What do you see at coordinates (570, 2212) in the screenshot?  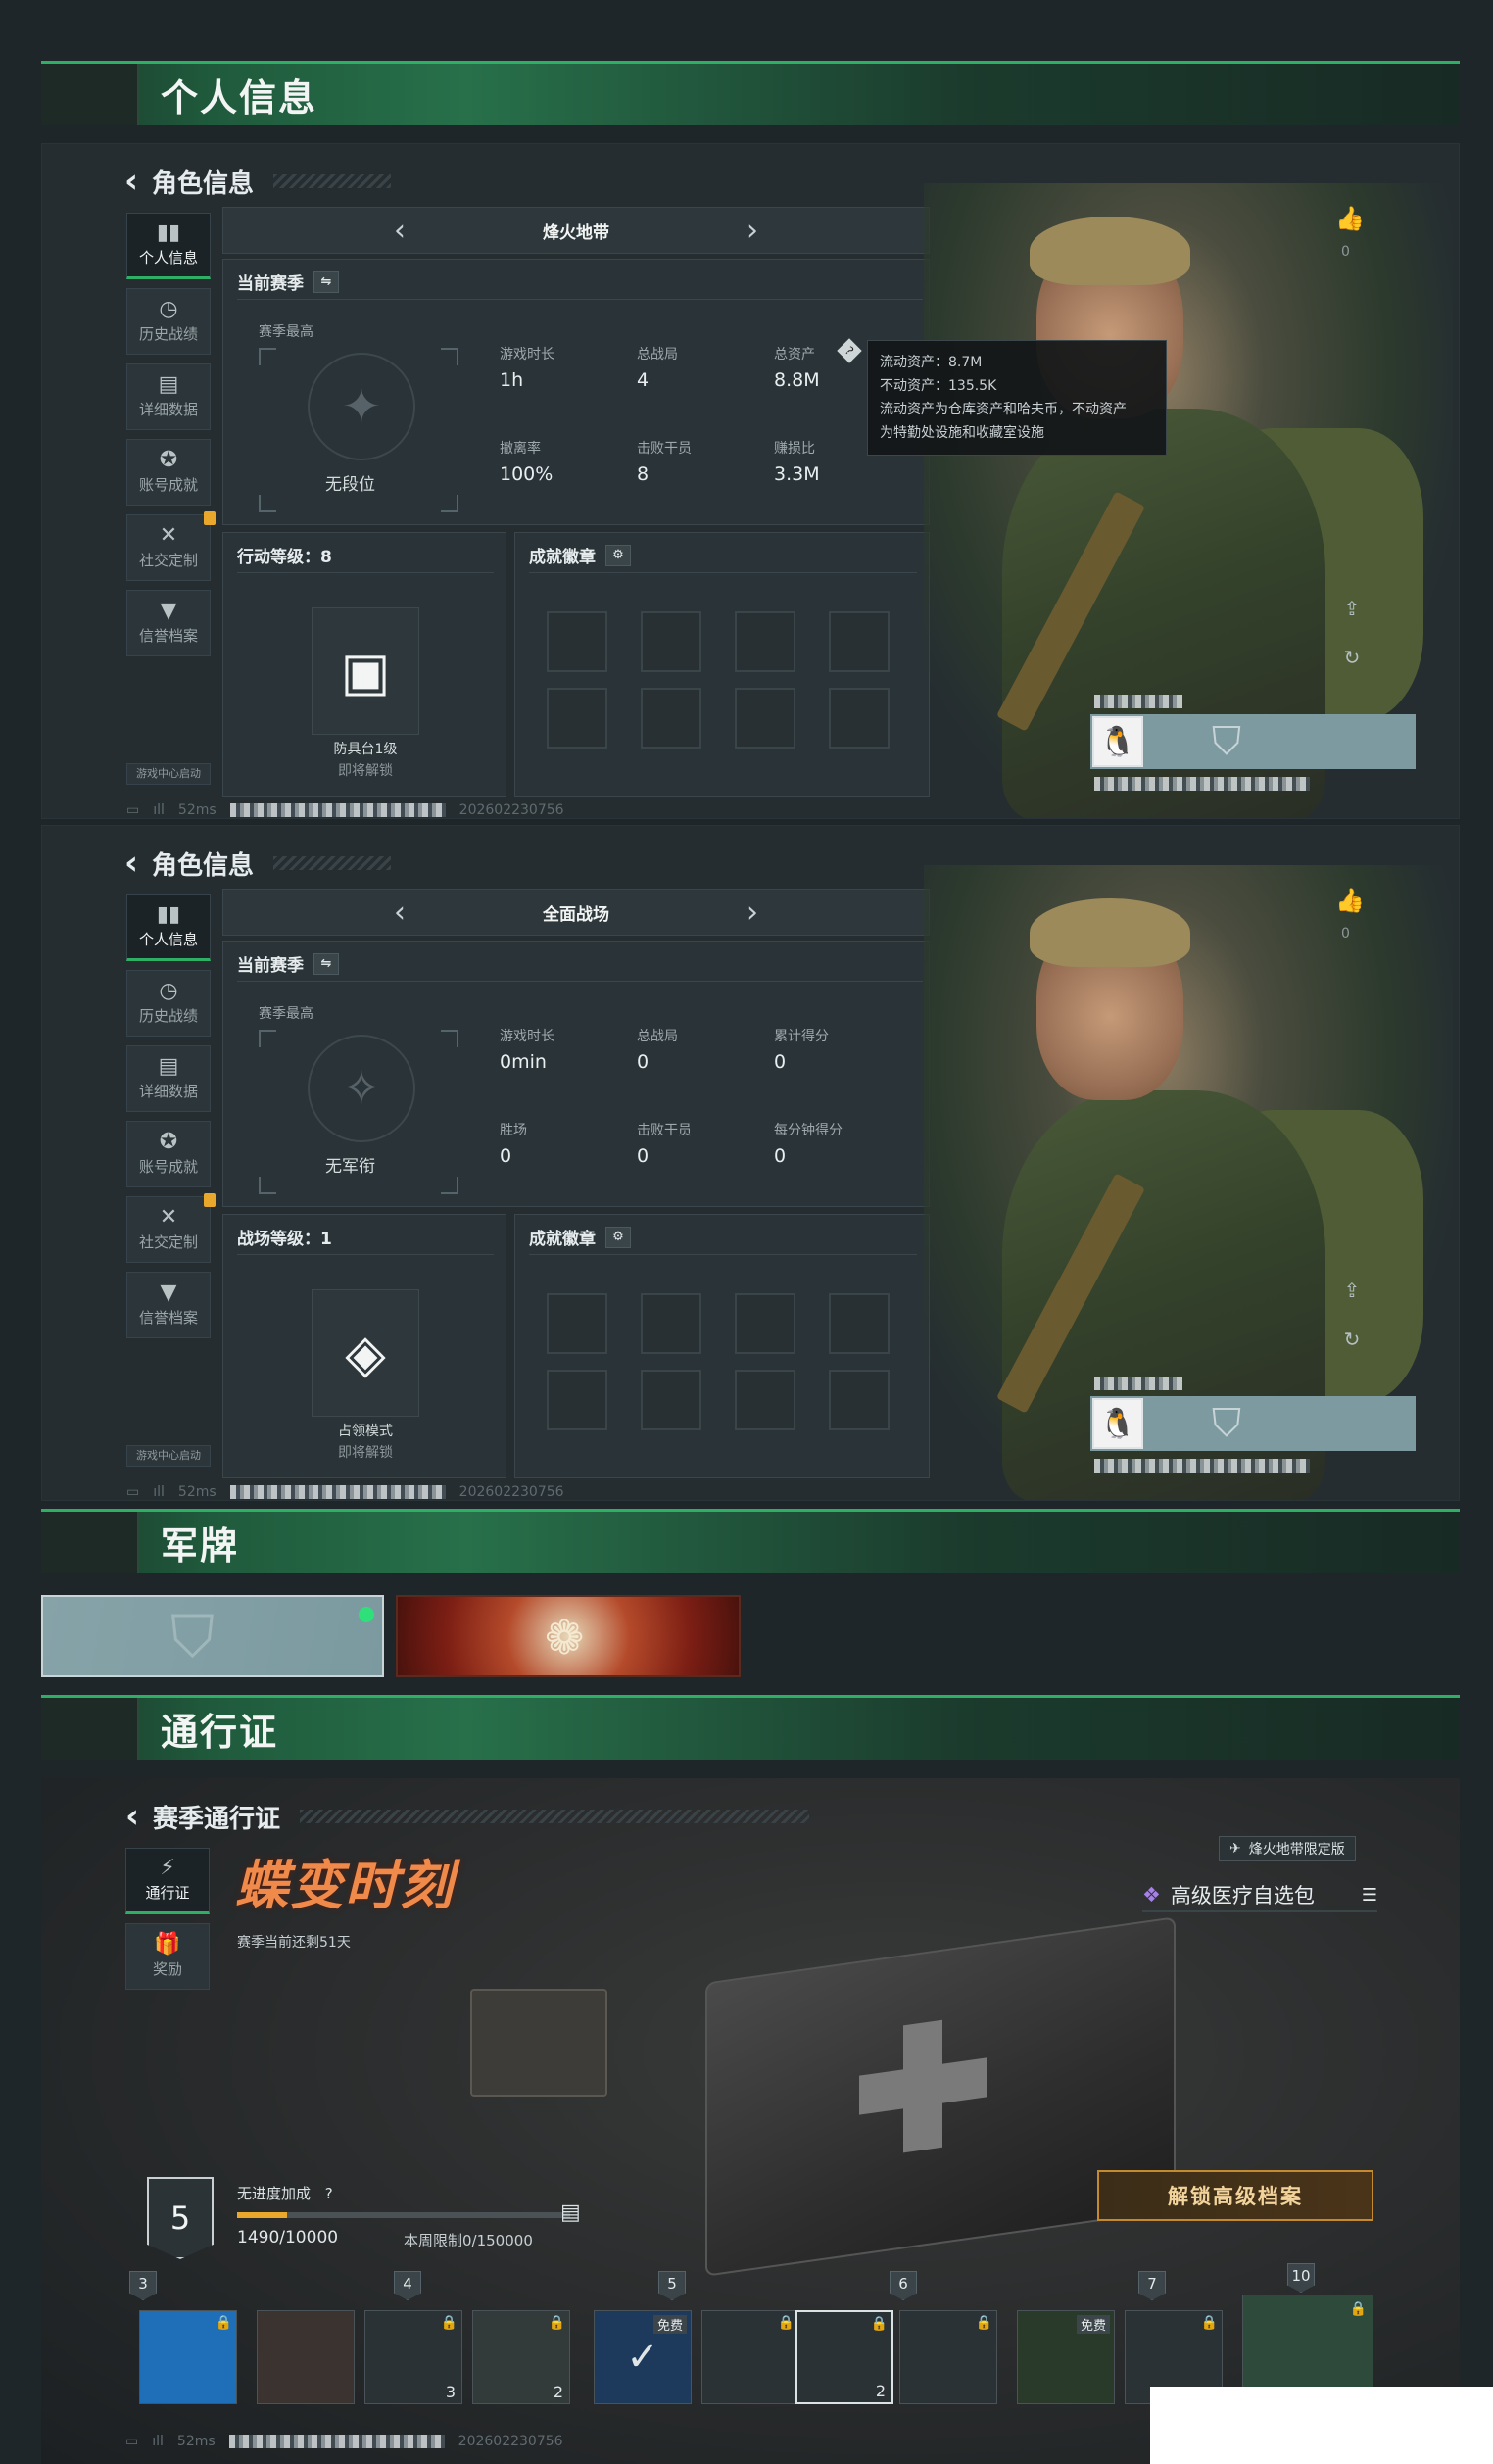 I see `card-add-icon: ▤` at bounding box center [570, 2212].